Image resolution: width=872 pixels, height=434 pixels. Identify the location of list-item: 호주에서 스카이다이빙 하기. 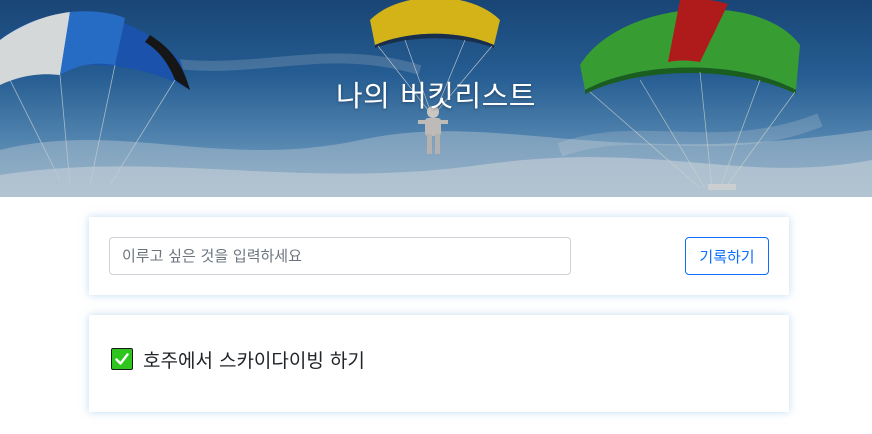
(238, 359).